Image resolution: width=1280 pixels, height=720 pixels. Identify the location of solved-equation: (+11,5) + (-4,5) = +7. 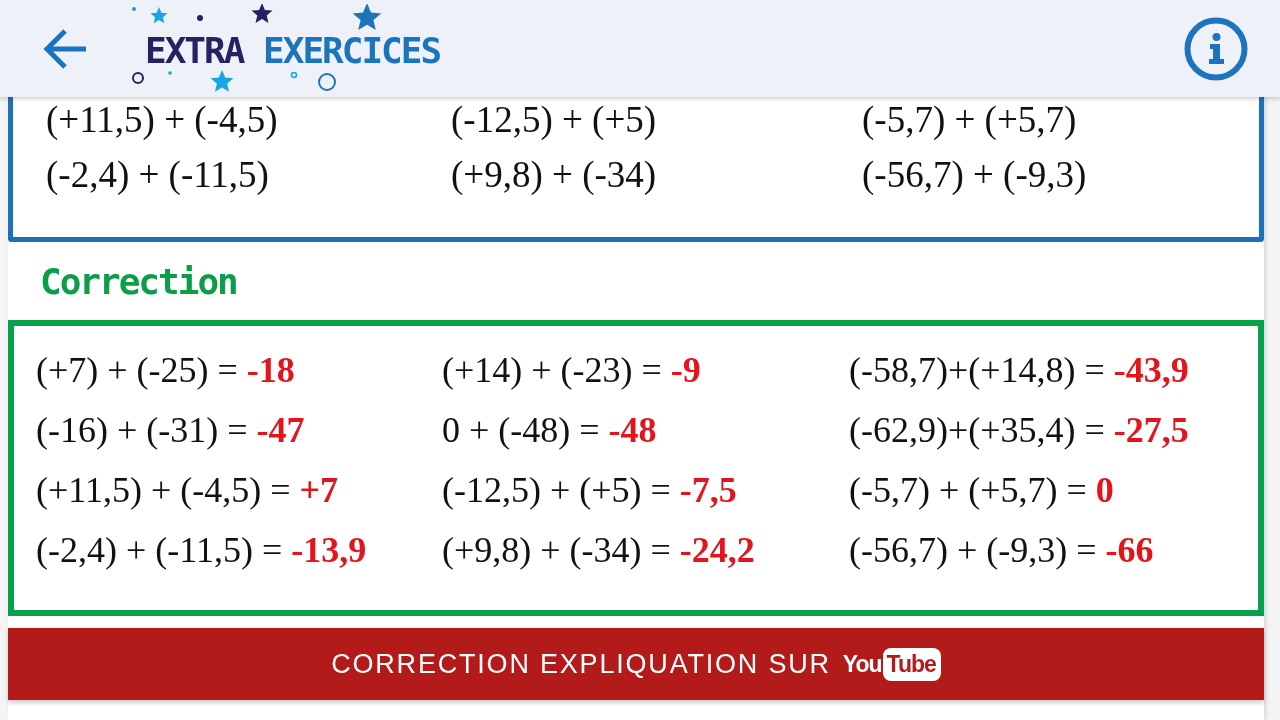
(187, 490).